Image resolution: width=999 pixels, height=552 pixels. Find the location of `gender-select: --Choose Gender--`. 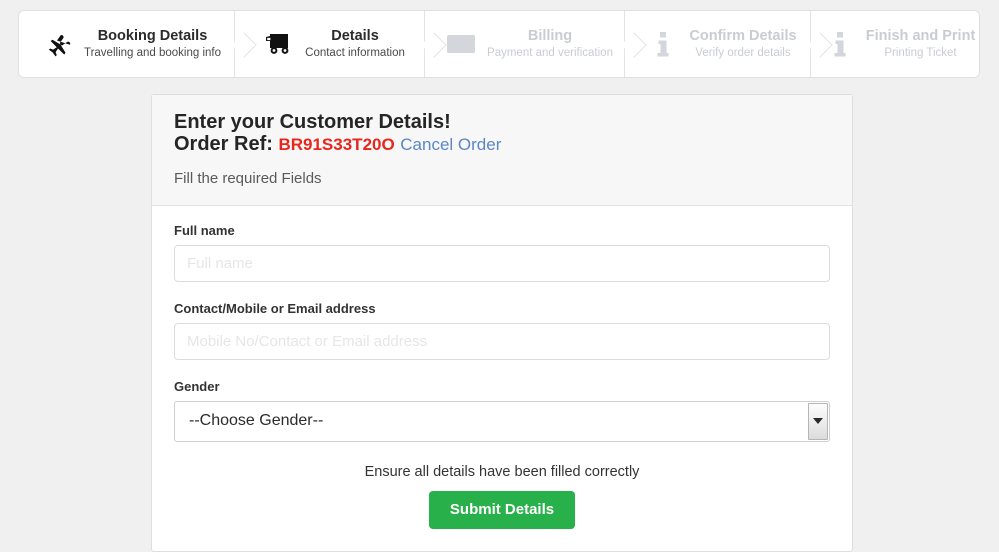

gender-select: --Choose Gender-- is located at coordinates (502, 421).